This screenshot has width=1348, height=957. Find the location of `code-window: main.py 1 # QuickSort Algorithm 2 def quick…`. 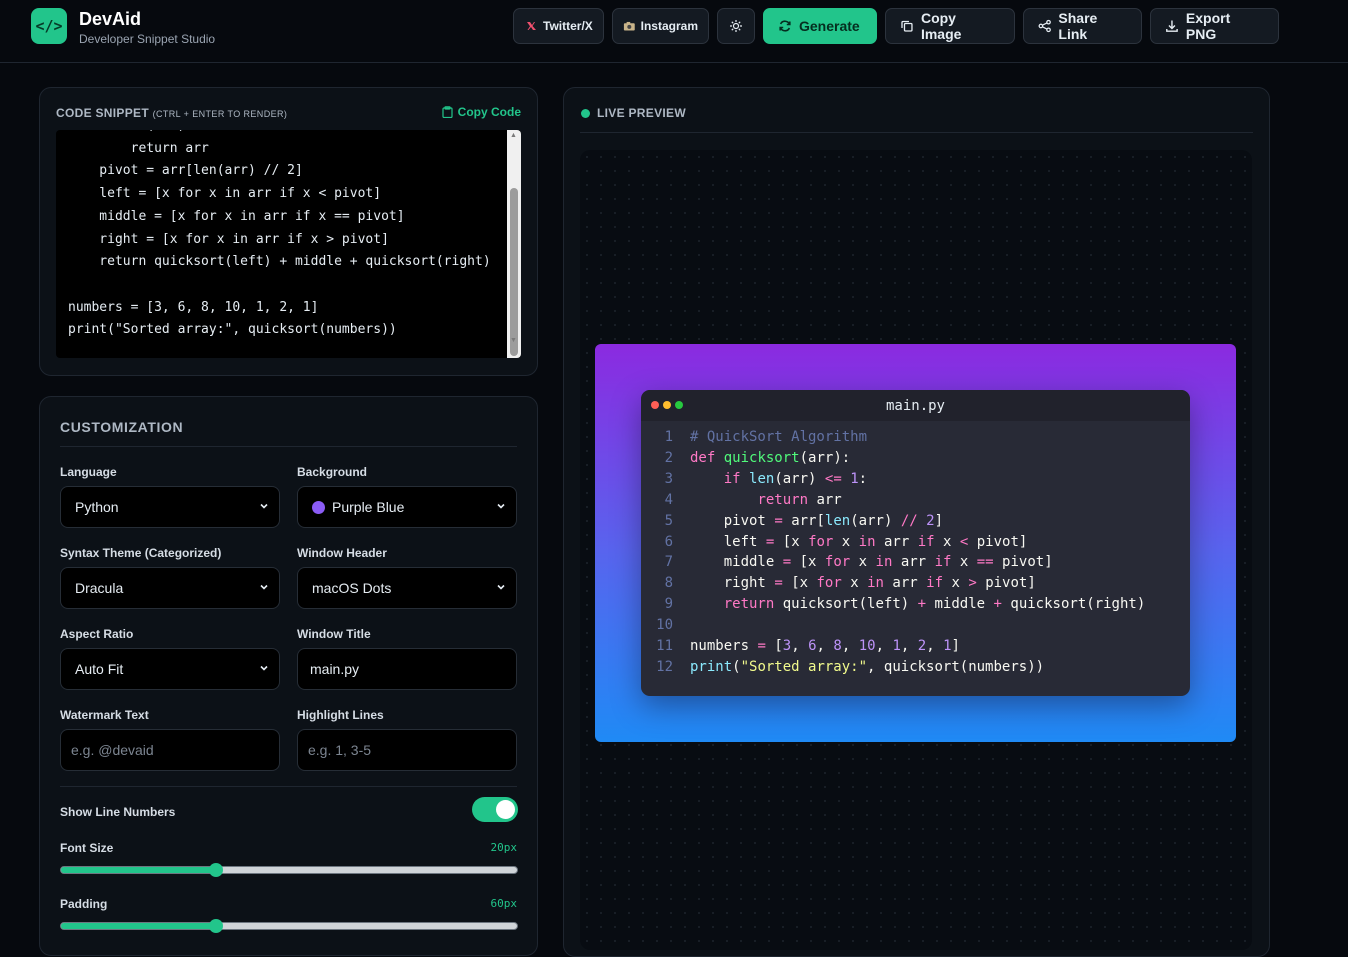

code-window: main.py 1 # QuickSort Algorithm 2 def quick… is located at coordinates (915, 543).